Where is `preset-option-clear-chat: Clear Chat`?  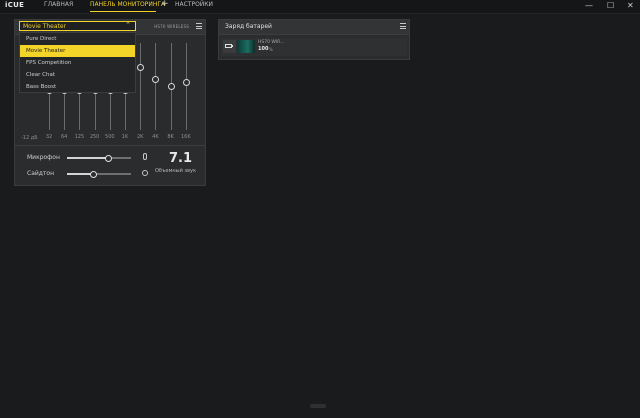
preset-option-clear-chat: Clear Chat is located at coordinates (77, 75).